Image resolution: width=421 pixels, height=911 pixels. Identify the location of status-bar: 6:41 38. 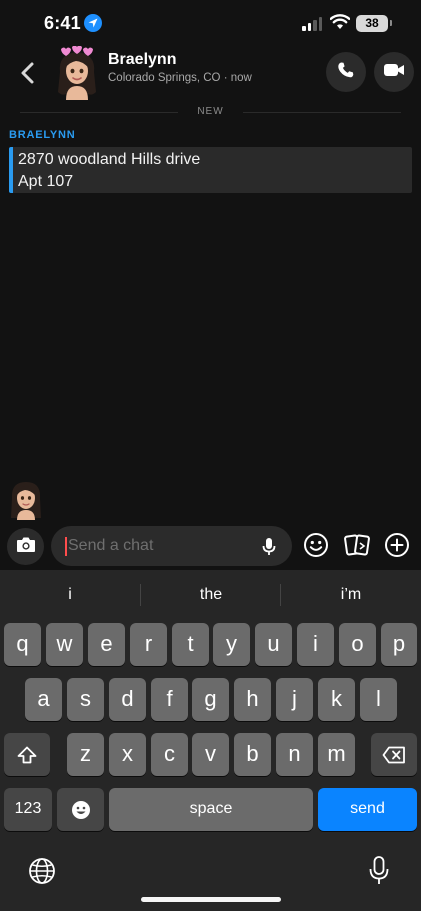
(210, 23).